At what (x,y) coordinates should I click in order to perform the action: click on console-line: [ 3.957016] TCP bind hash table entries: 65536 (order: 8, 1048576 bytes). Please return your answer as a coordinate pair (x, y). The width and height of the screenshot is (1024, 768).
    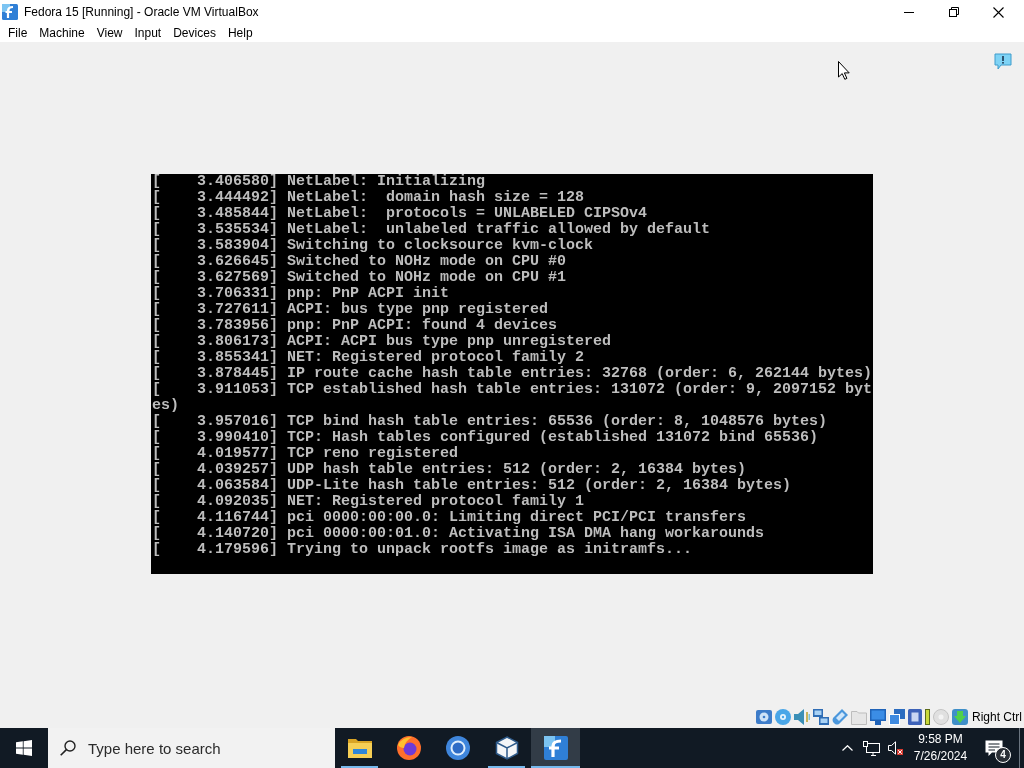
    Looking at the image, I should click on (490, 422).